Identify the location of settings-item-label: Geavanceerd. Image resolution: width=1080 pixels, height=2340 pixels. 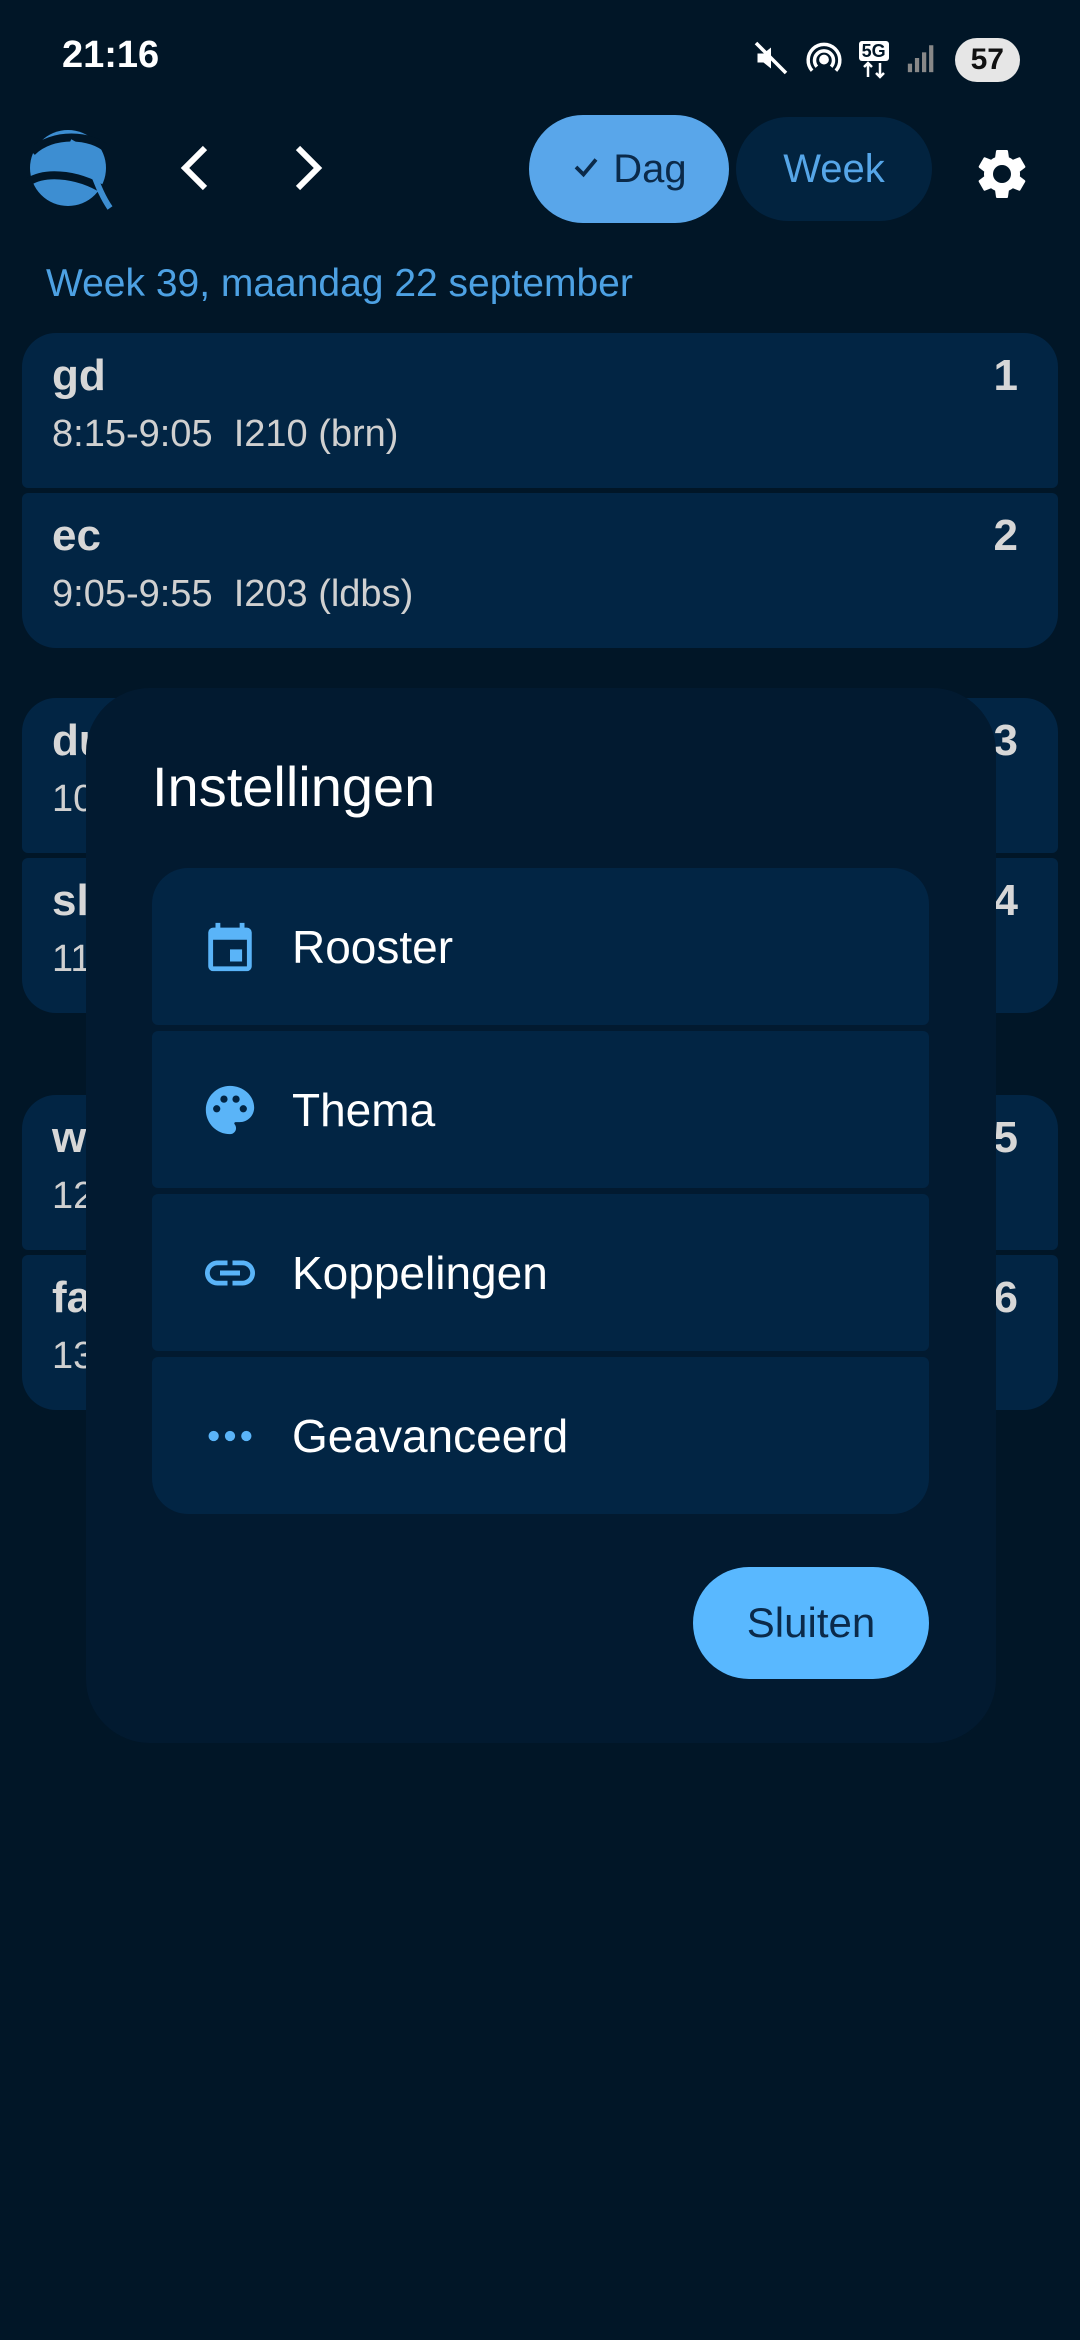
(430, 1435).